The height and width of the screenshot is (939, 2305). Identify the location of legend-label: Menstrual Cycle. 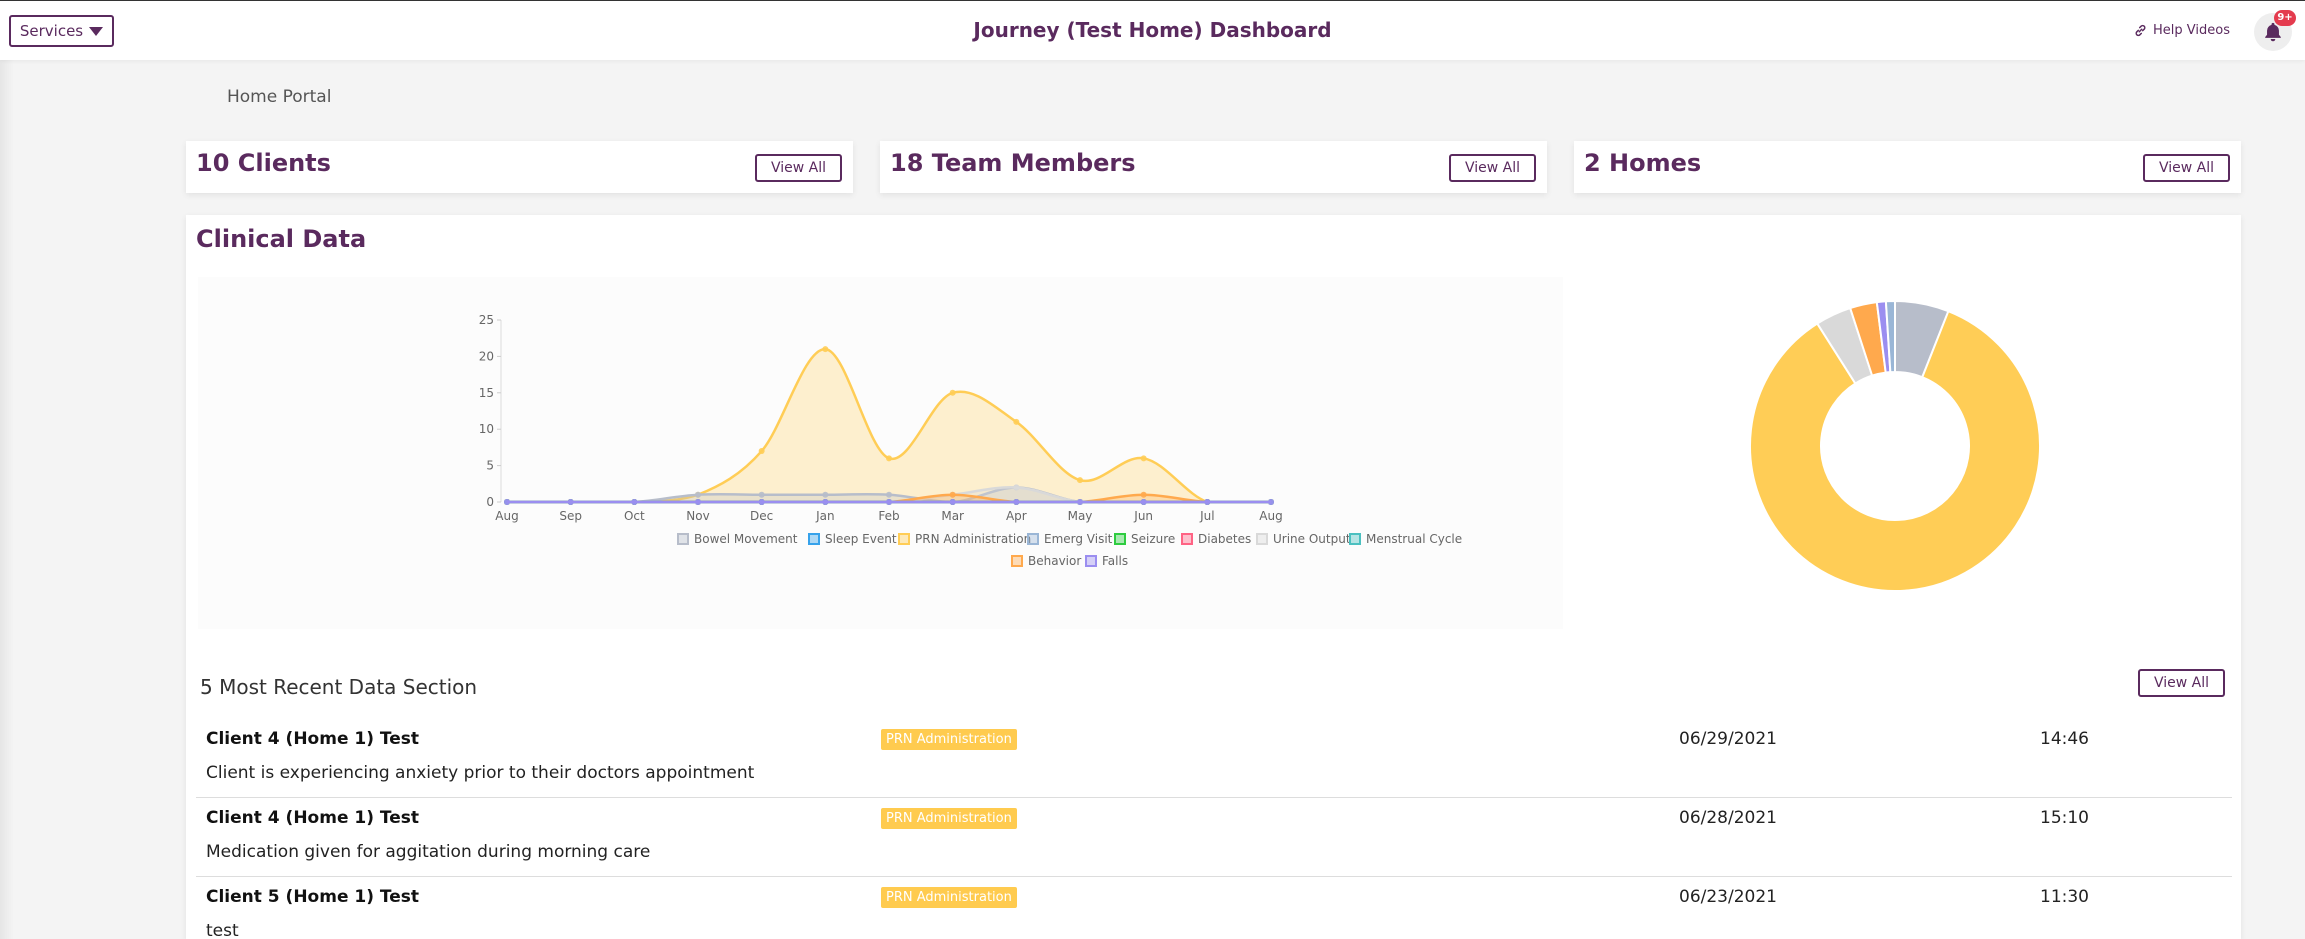
(1414, 539).